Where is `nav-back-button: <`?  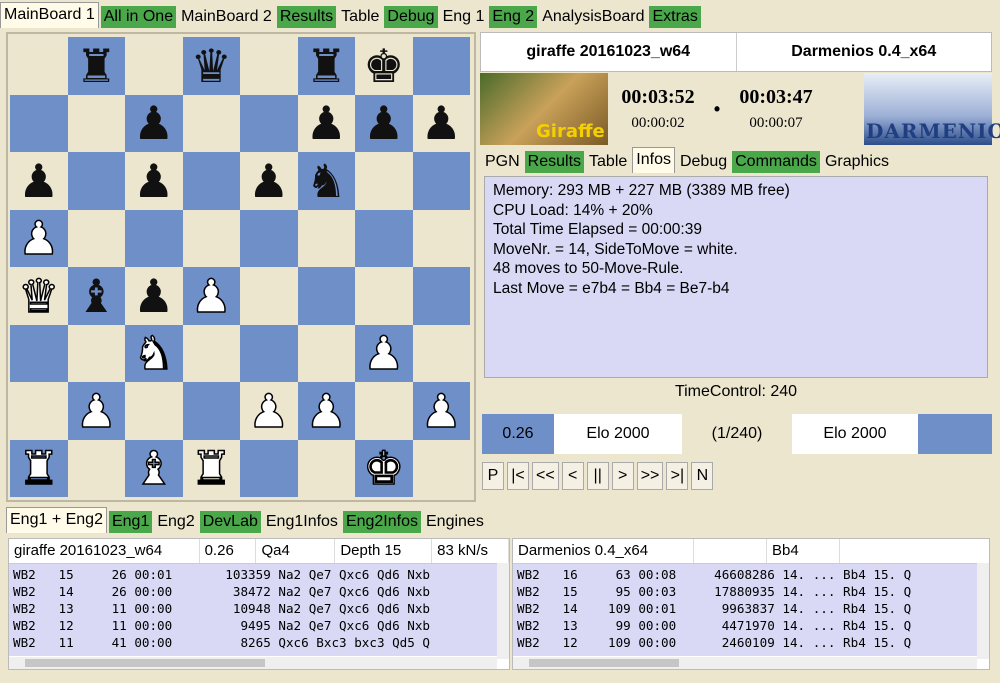
nav-back-button: < is located at coordinates (572, 476).